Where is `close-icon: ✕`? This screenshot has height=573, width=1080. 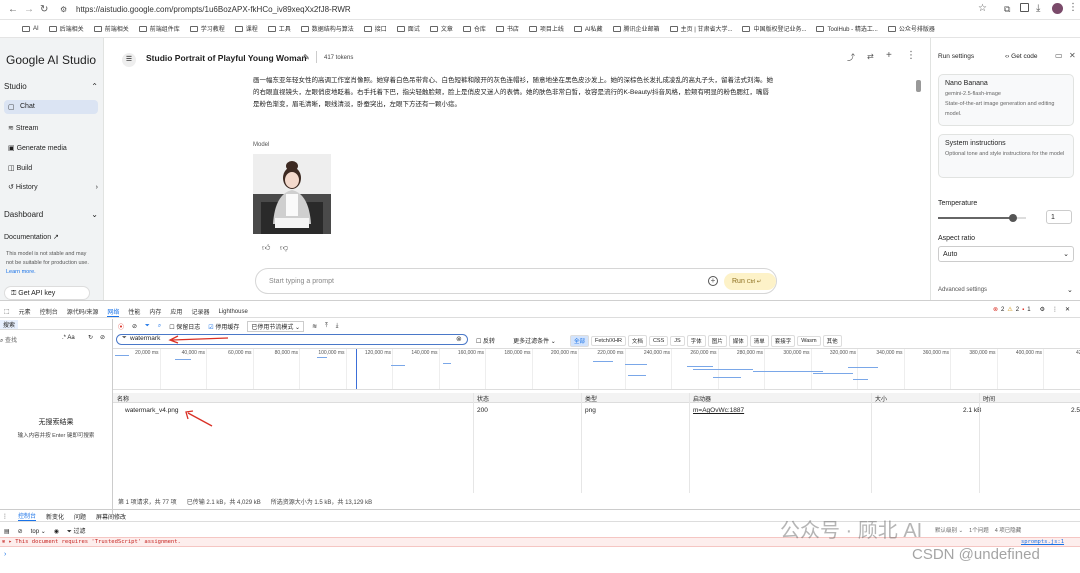 close-icon: ✕ is located at coordinates (1072, 55).